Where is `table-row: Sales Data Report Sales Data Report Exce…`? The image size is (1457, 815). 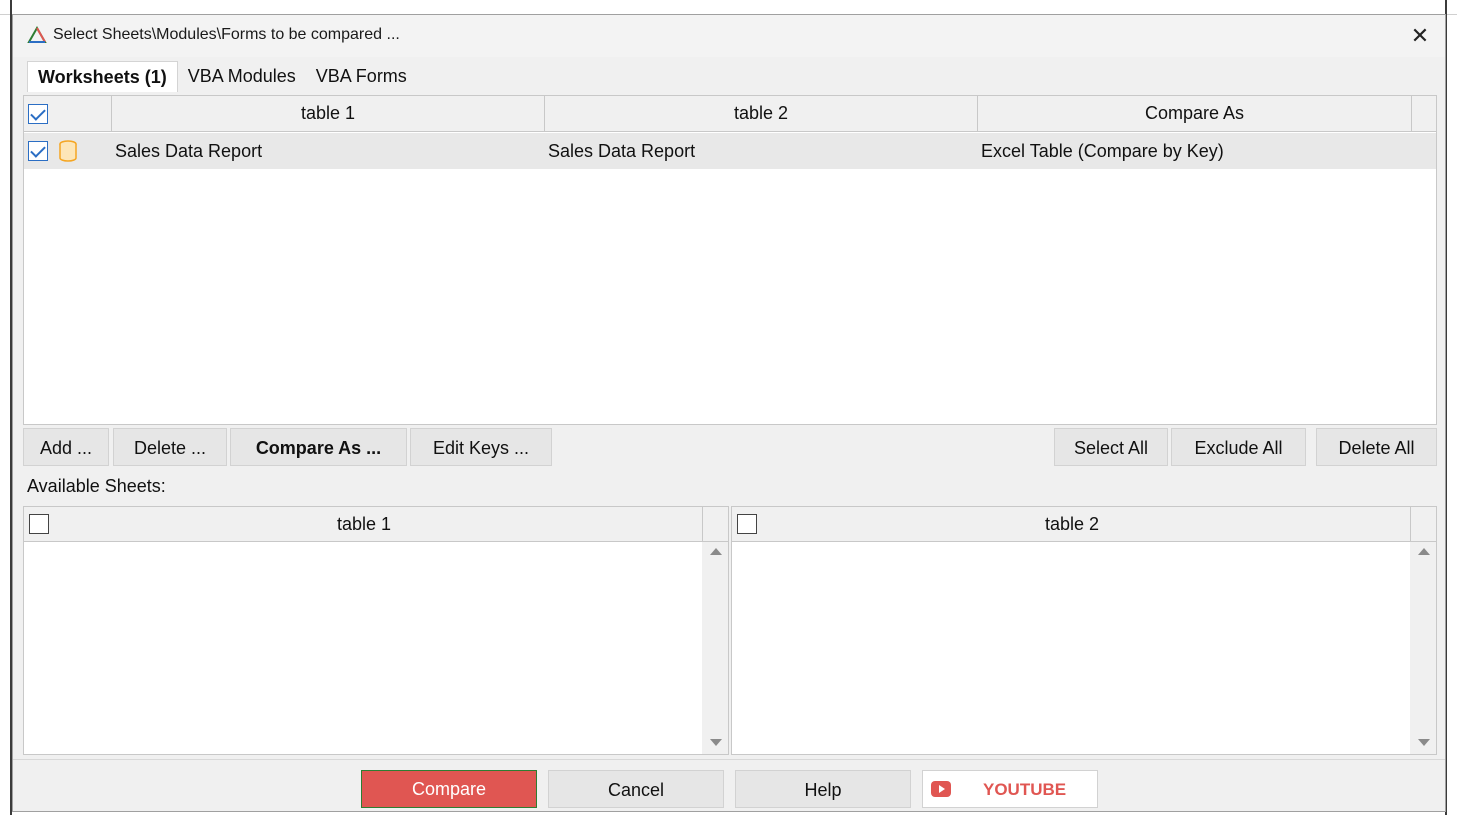
table-row: Sales Data Report Sales Data Report Exce… is located at coordinates (730, 151).